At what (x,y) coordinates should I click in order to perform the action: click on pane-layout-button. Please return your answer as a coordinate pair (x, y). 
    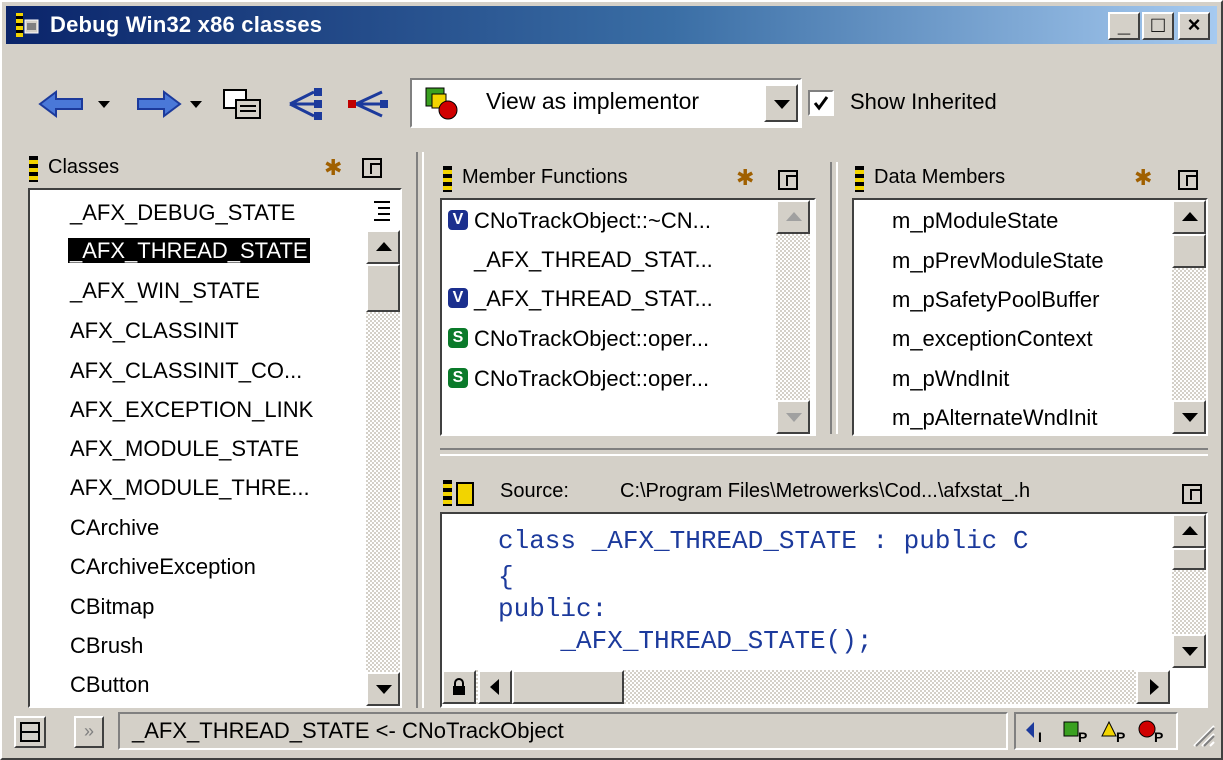
    Looking at the image, I should click on (30, 732).